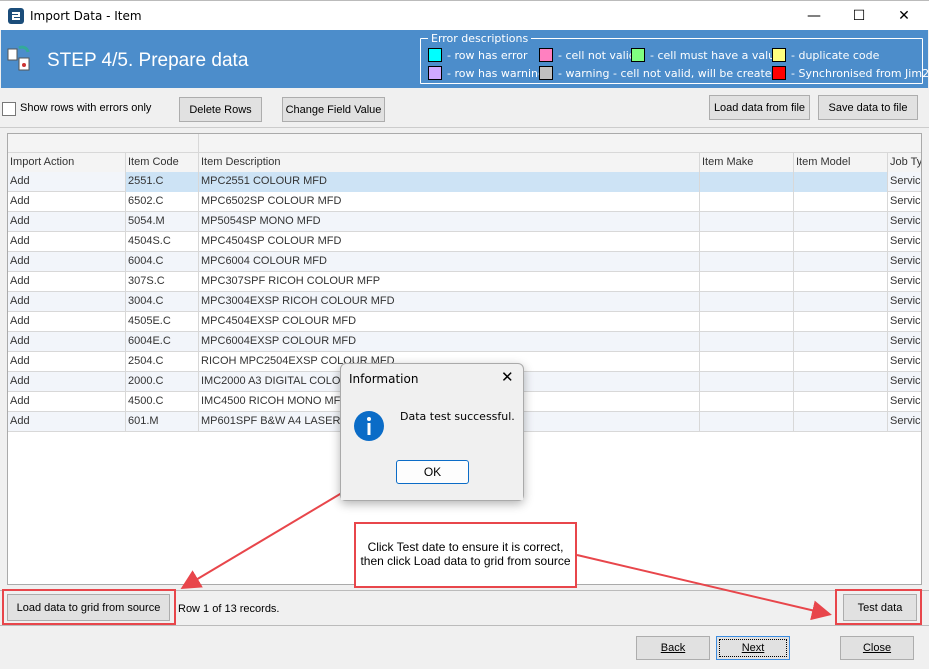 The image size is (929, 669). I want to click on close-button: Close, so click(877, 648).